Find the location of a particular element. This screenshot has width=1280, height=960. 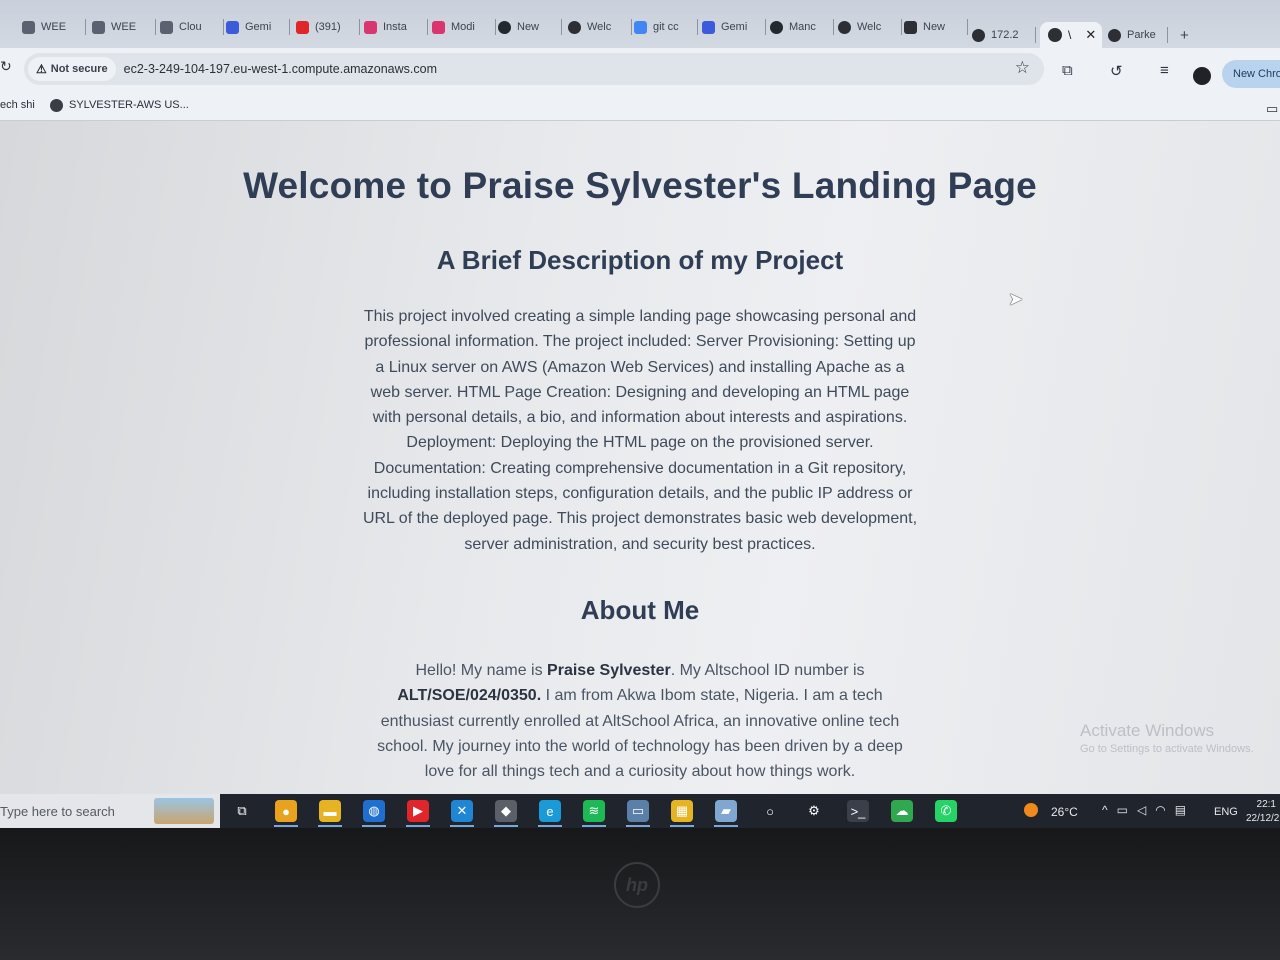

browser-tab: Parke is located at coordinates (1138, 35).